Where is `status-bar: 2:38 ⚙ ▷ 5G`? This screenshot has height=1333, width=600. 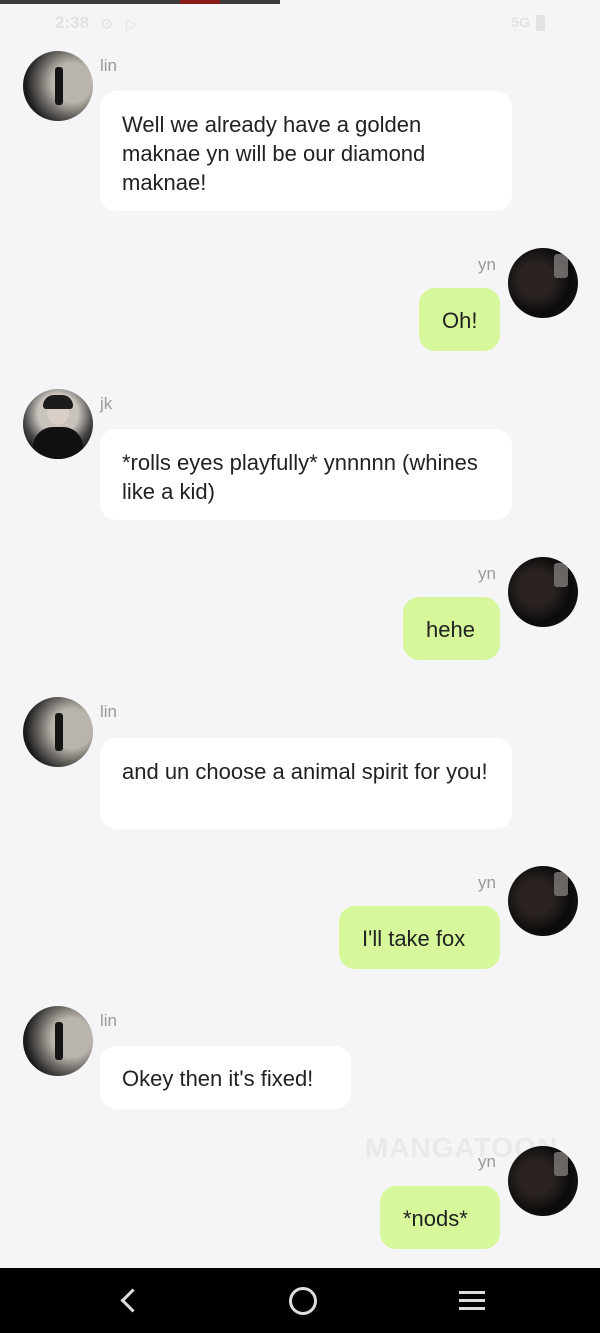 status-bar: 2:38 ⚙ ▷ 5G is located at coordinates (300, 22).